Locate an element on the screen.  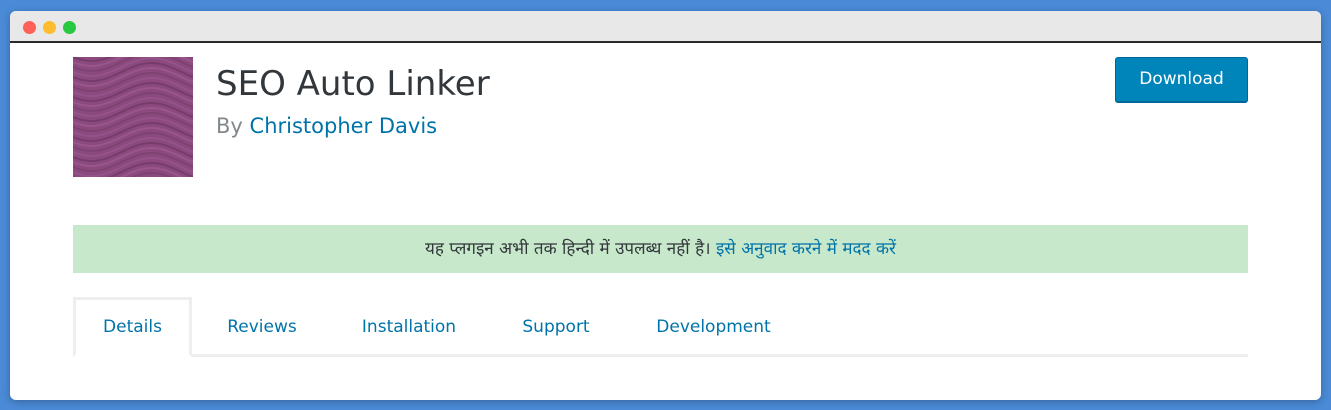
wave-pattern-icon is located at coordinates (133, 117).